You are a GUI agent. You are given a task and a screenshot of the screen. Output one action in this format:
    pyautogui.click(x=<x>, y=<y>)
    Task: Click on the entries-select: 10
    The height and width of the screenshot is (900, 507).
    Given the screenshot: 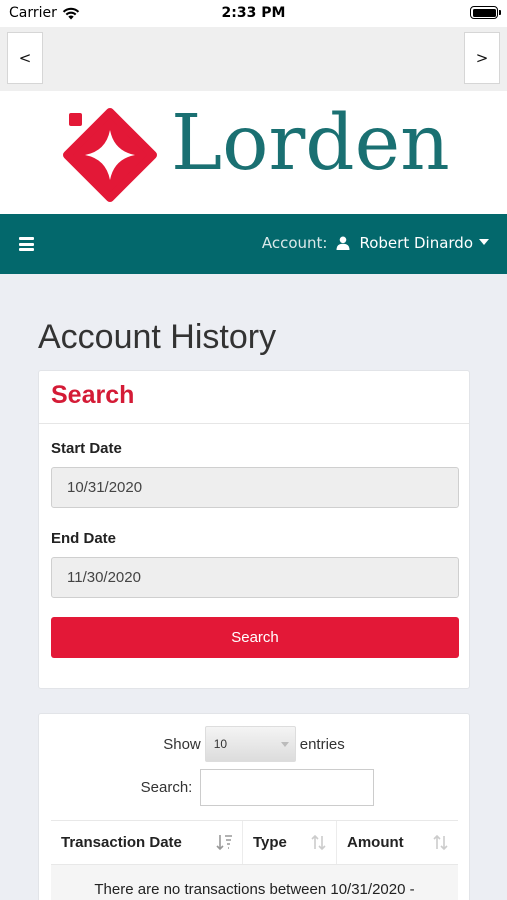 What is the action you would take?
    pyautogui.click(x=250, y=744)
    